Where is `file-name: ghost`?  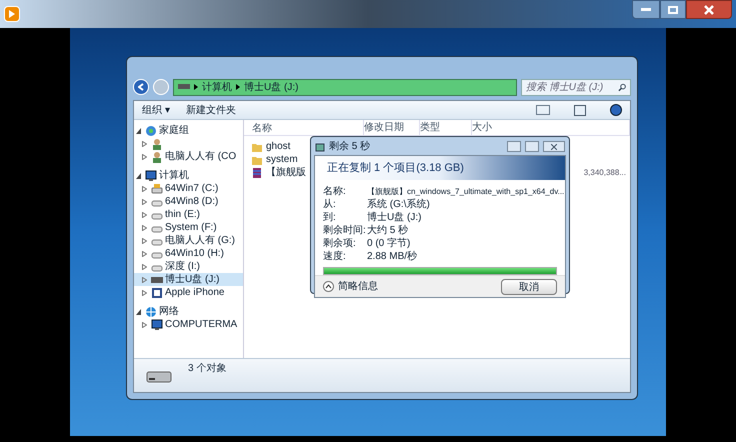
file-name: ghost is located at coordinates (278, 146).